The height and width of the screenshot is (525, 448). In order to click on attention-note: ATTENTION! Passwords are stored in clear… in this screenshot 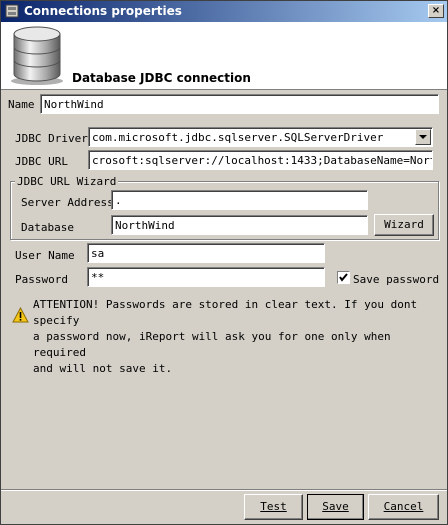, I will do `click(225, 336)`.